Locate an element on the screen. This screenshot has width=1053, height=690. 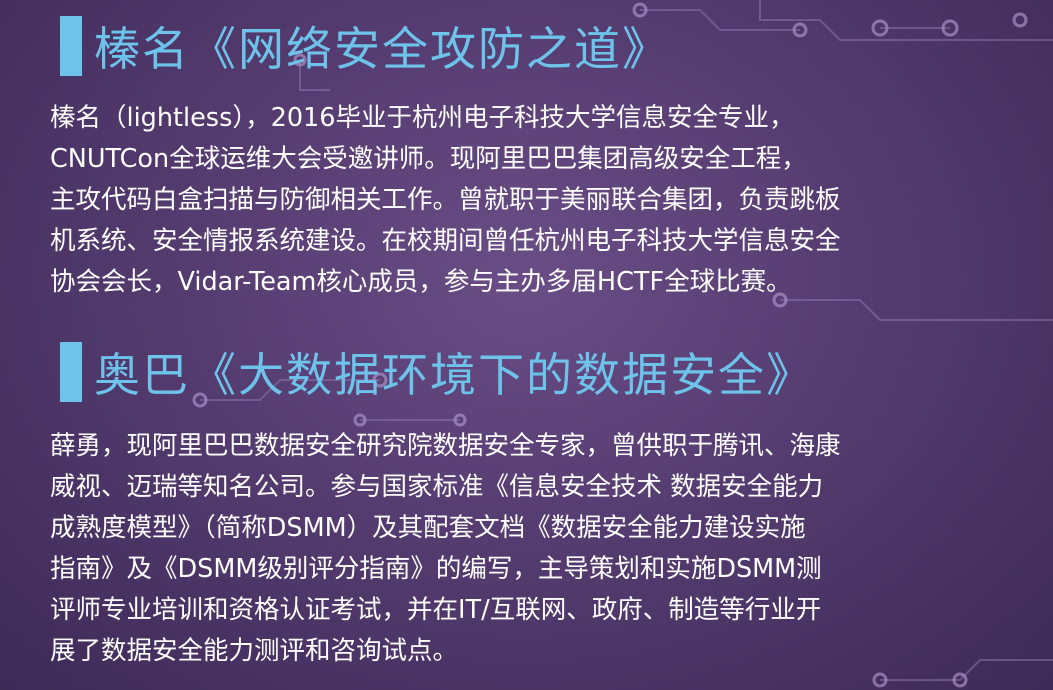
speaker-heading-2: 奥巴《大数据环境下的数据安全》 is located at coordinates (526, 372).